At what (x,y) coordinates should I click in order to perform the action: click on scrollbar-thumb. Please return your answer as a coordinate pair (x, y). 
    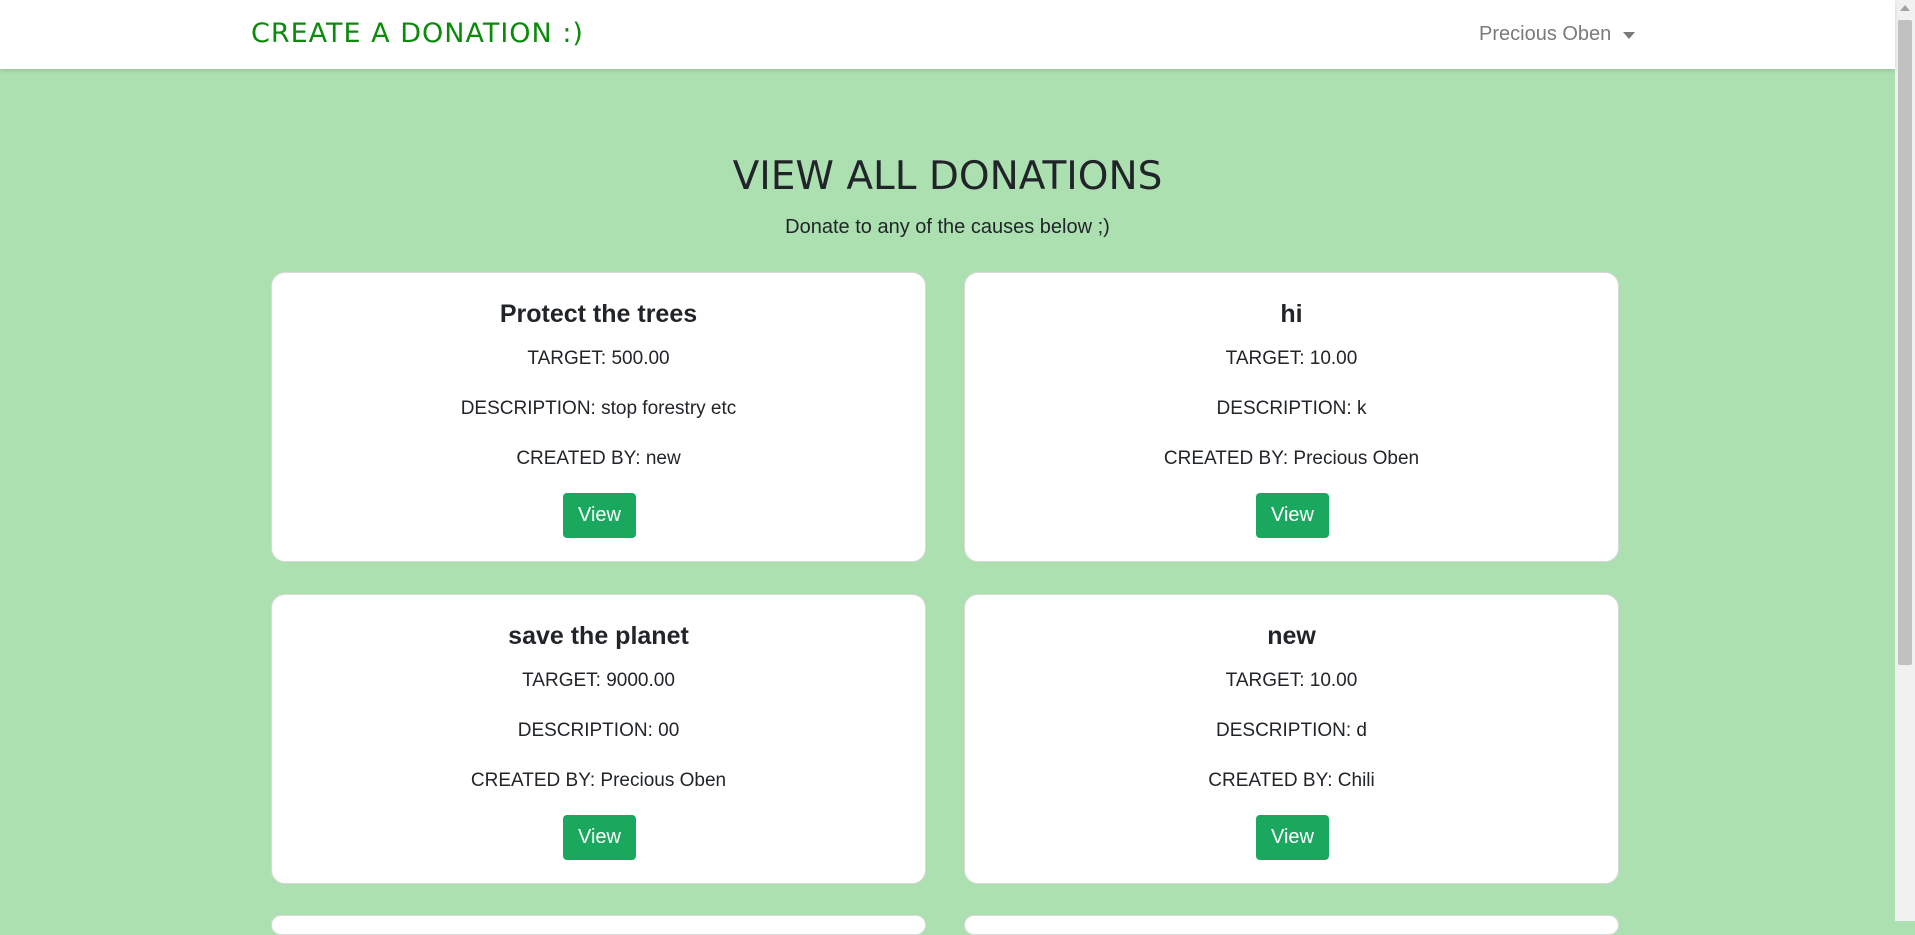
    Looking at the image, I should click on (1905, 342).